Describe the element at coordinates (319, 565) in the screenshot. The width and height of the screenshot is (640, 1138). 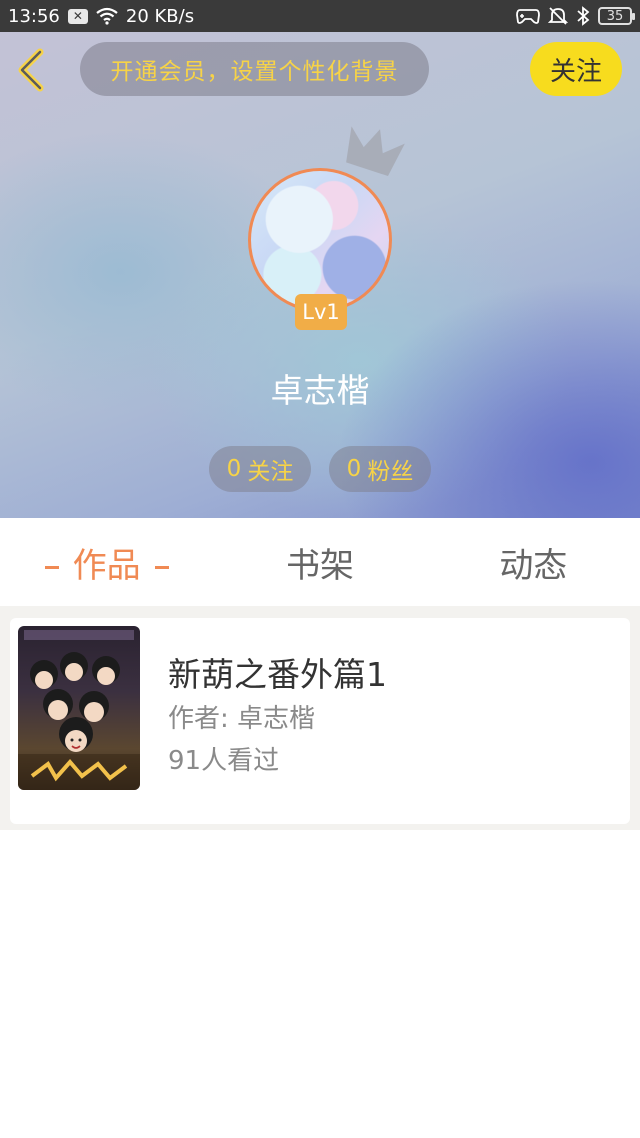
I see `tab-bookshelf-label: 书架` at that location.